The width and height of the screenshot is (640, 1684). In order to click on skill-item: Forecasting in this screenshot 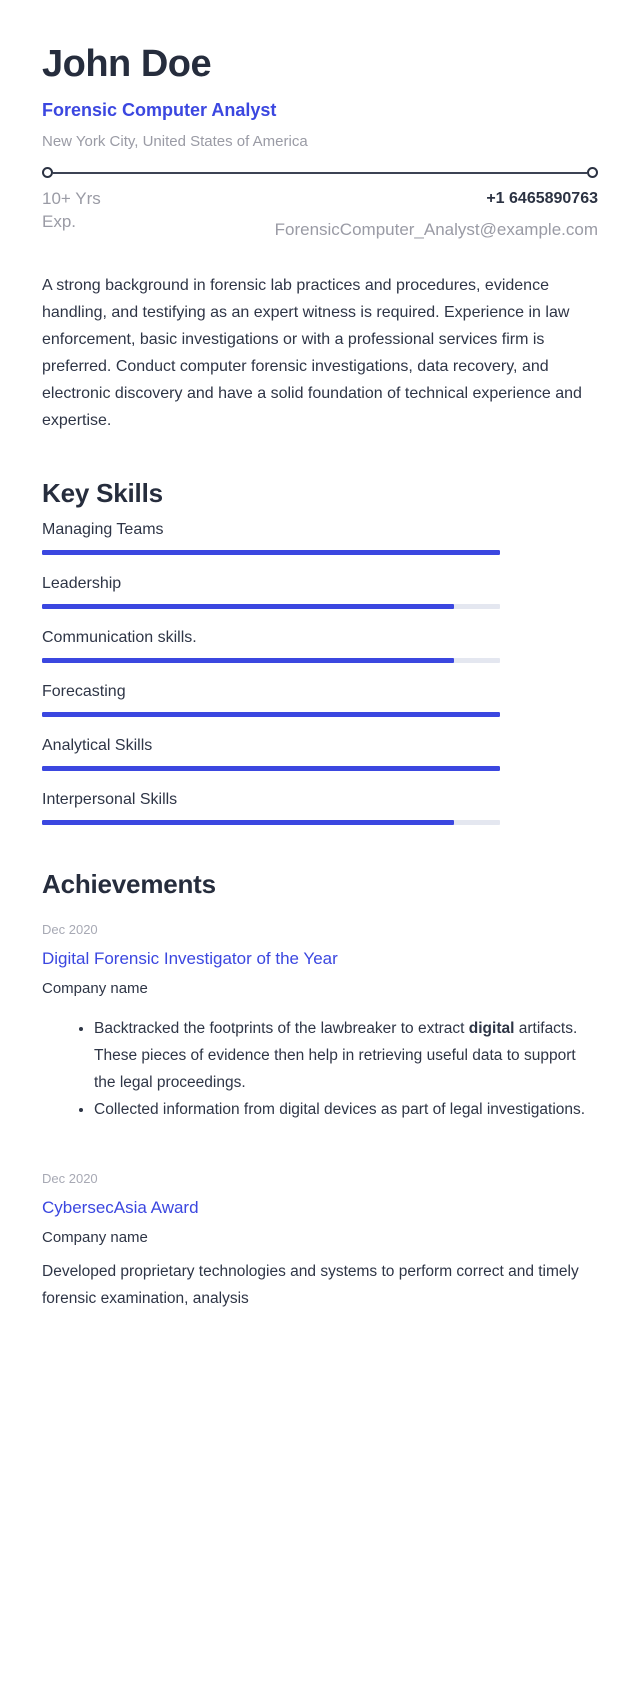, I will do `click(320, 699)`.